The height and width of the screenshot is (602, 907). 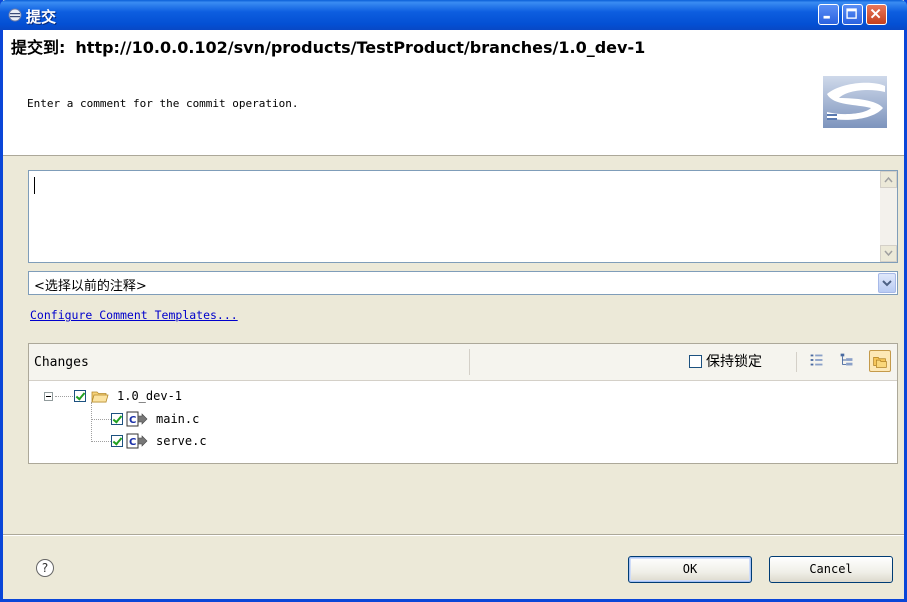 What do you see at coordinates (150, 396) in the screenshot?
I see `folder-label: 1.0_dev-1` at bounding box center [150, 396].